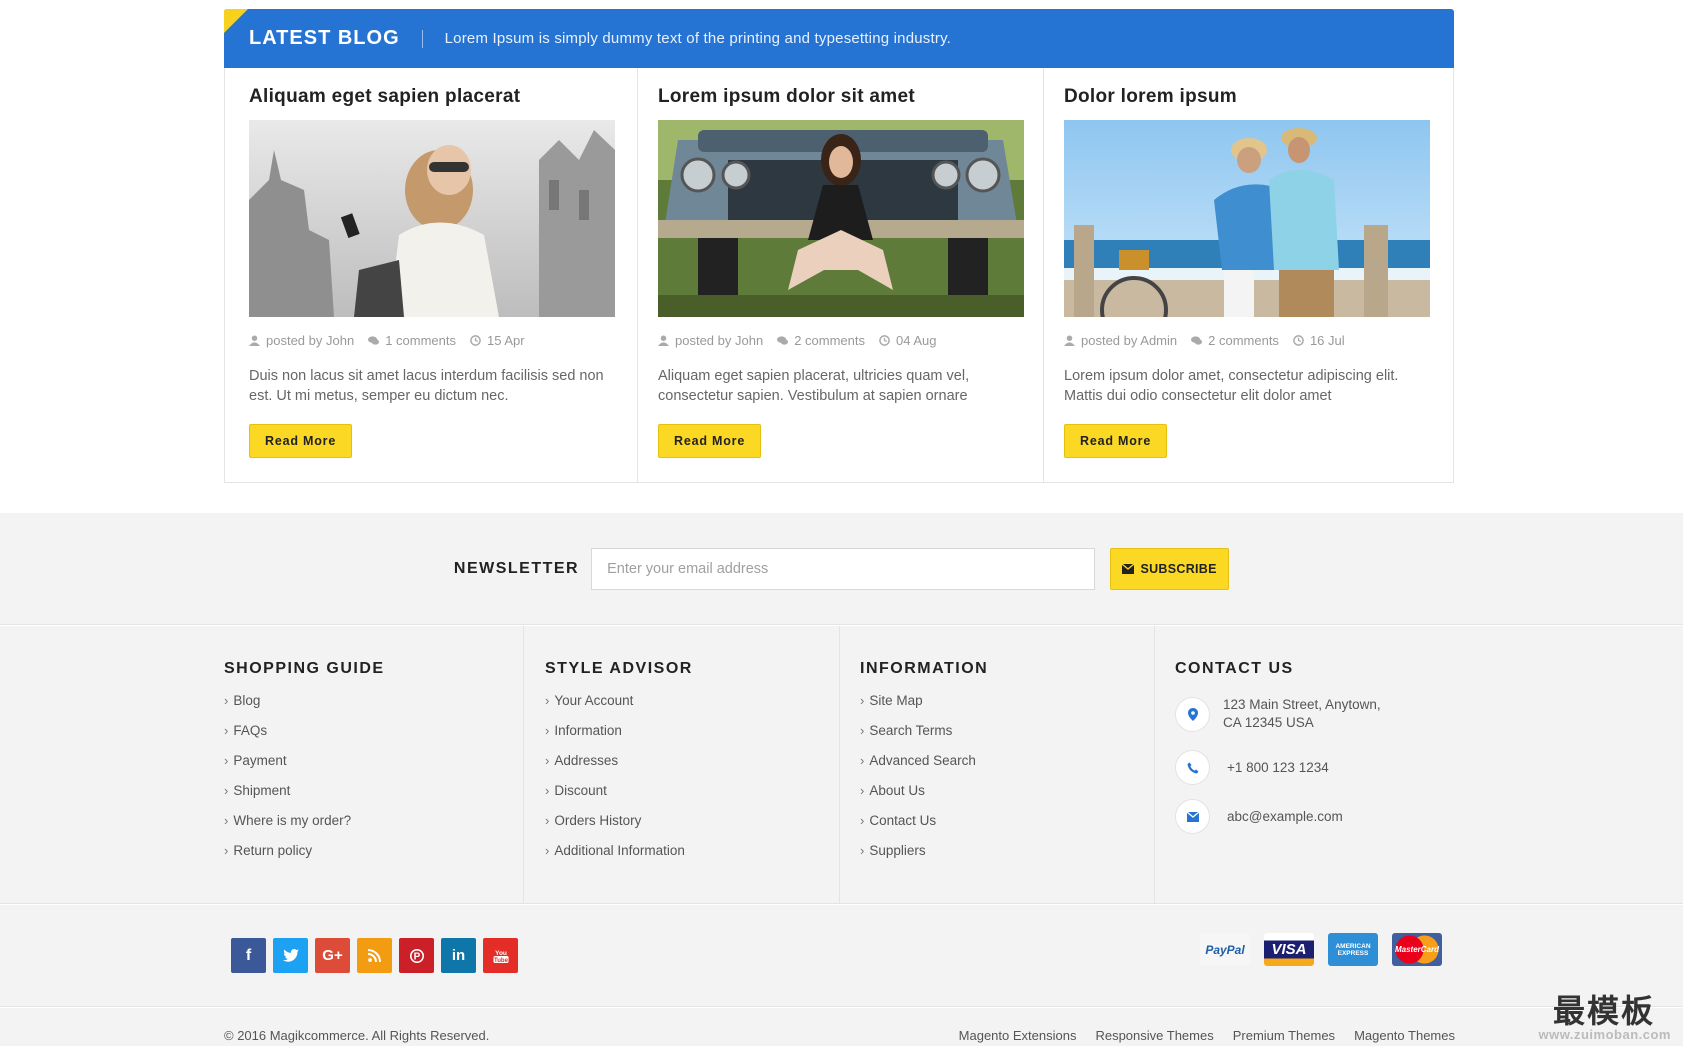 The height and width of the screenshot is (1046, 1683). What do you see at coordinates (924, 668) in the screenshot?
I see `column-title: INFORMATION` at bounding box center [924, 668].